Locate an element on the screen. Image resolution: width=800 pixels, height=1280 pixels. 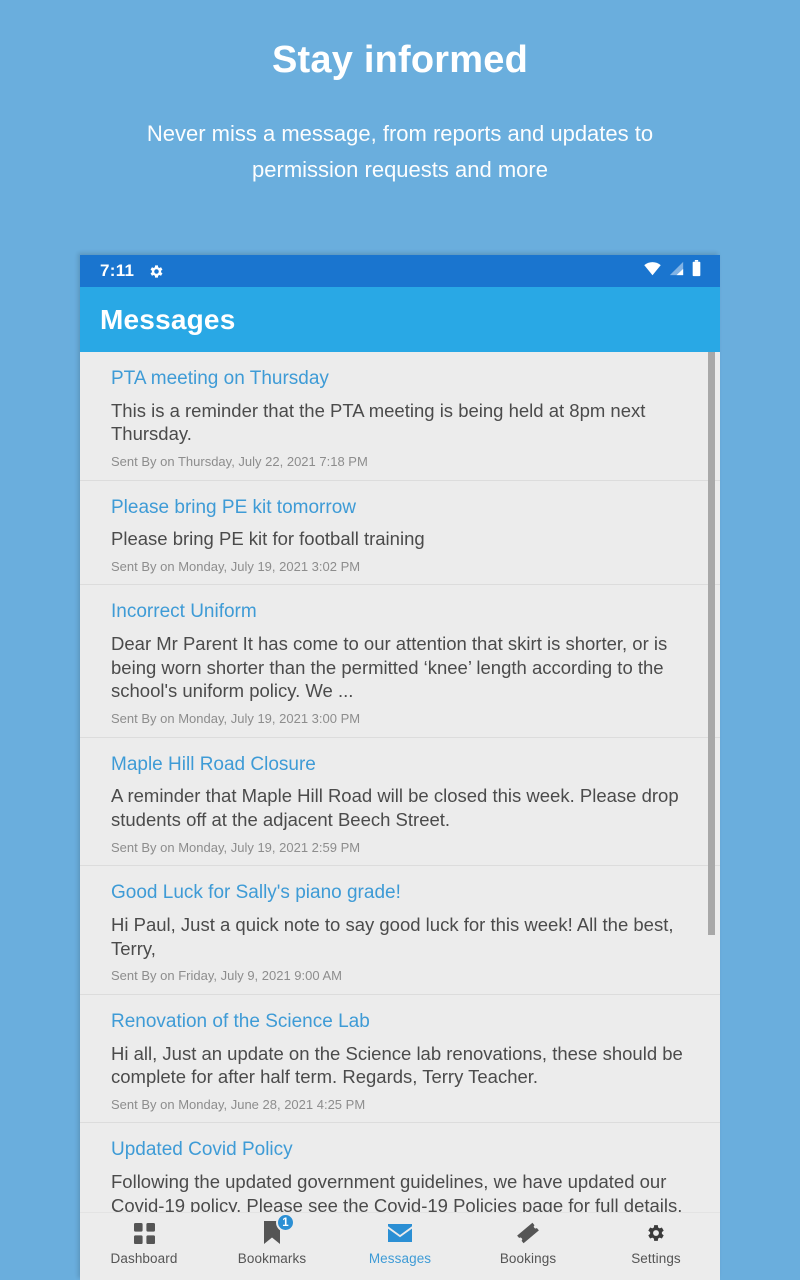
message-meta: Sent By on Monday, July 19, 2021 3:00 PM is located at coordinates (236, 719).